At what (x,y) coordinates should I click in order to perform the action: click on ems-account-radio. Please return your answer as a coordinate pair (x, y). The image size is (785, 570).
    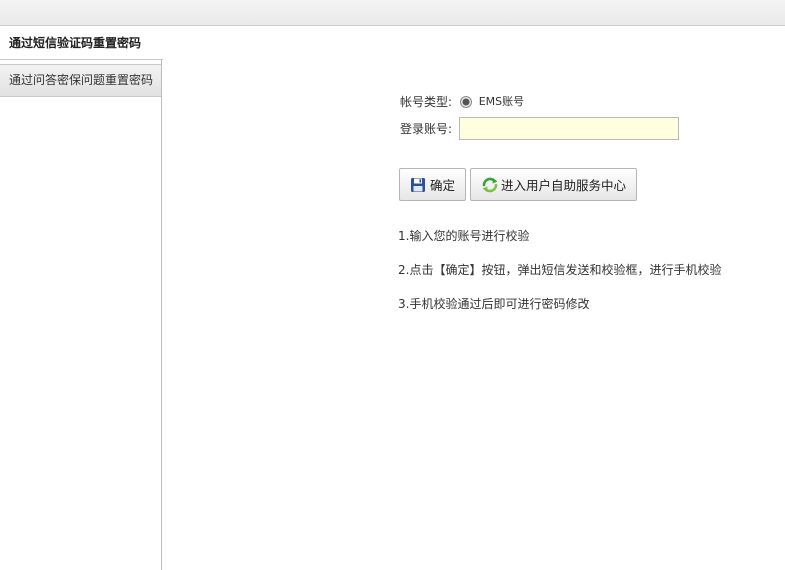
    Looking at the image, I should click on (465, 101).